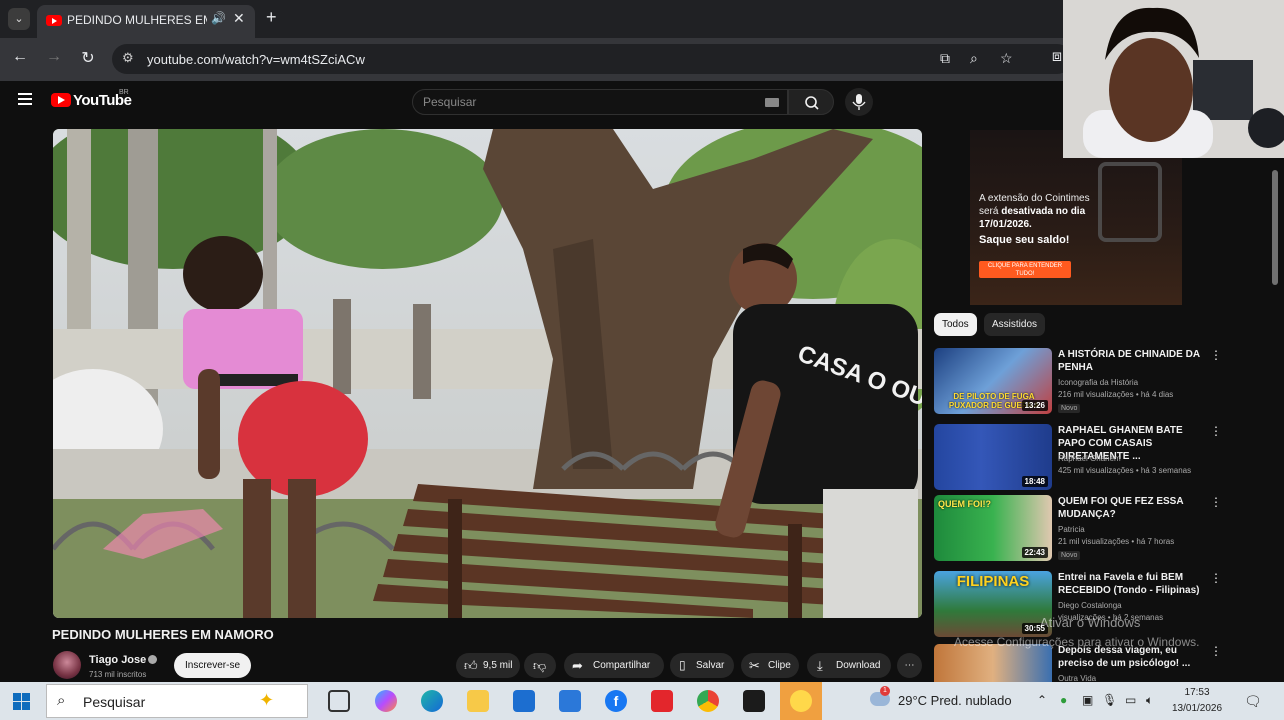 This screenshot has width=1284, height=720. I want to click on app-icon, so click(801, 701).